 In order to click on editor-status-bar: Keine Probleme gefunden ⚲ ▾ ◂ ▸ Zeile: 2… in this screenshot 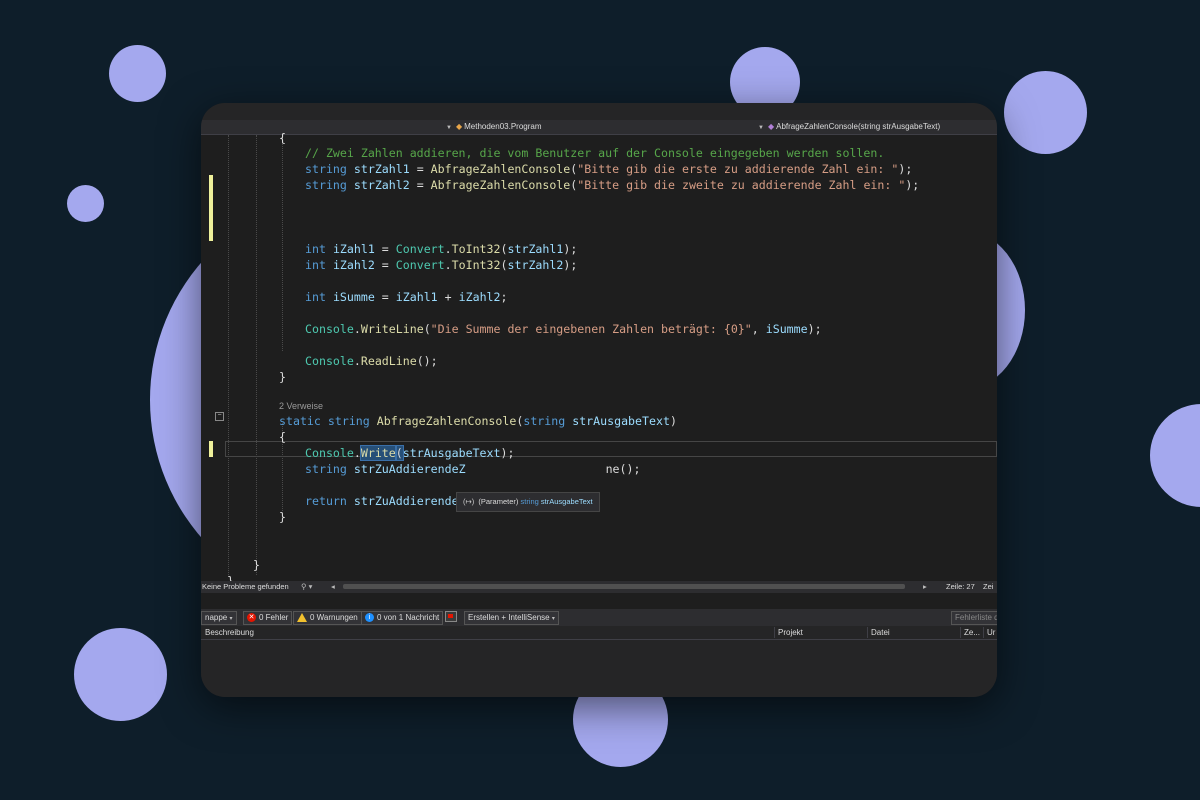, I will do `click(599, 587)`.